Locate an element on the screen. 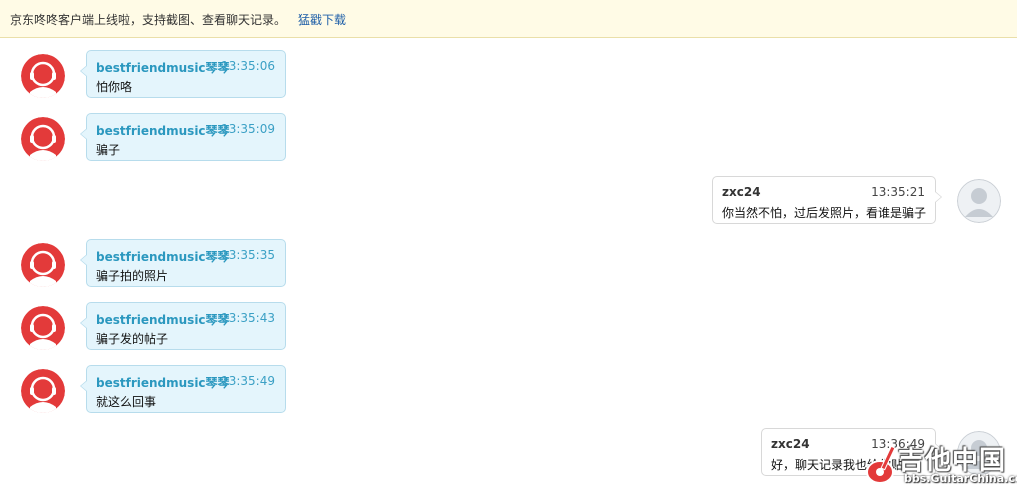 This screenshot has height=491, width=1017. message-bubble: bestfriendmusic琴琴 13:35:49 就这么回事 is located at coordinates (183, 389).